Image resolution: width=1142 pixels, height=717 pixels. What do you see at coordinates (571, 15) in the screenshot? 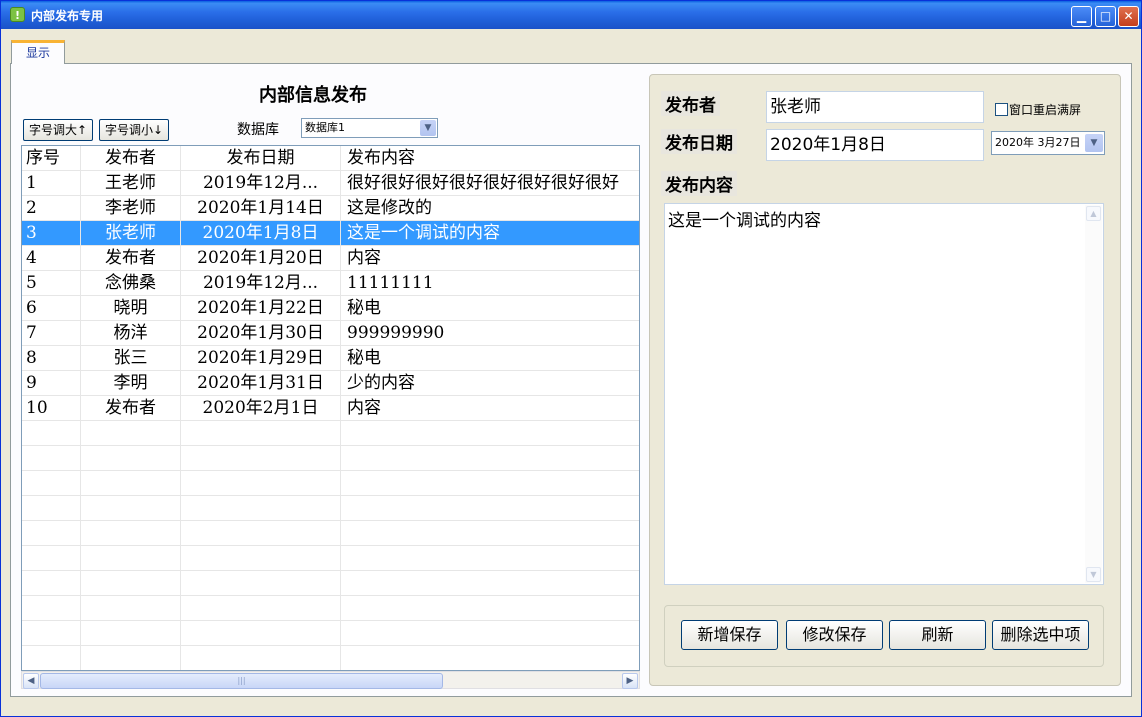
I see `title-bar: ! 内部发布专用 ▁ □ ✕` at bounding box center [571, 15].